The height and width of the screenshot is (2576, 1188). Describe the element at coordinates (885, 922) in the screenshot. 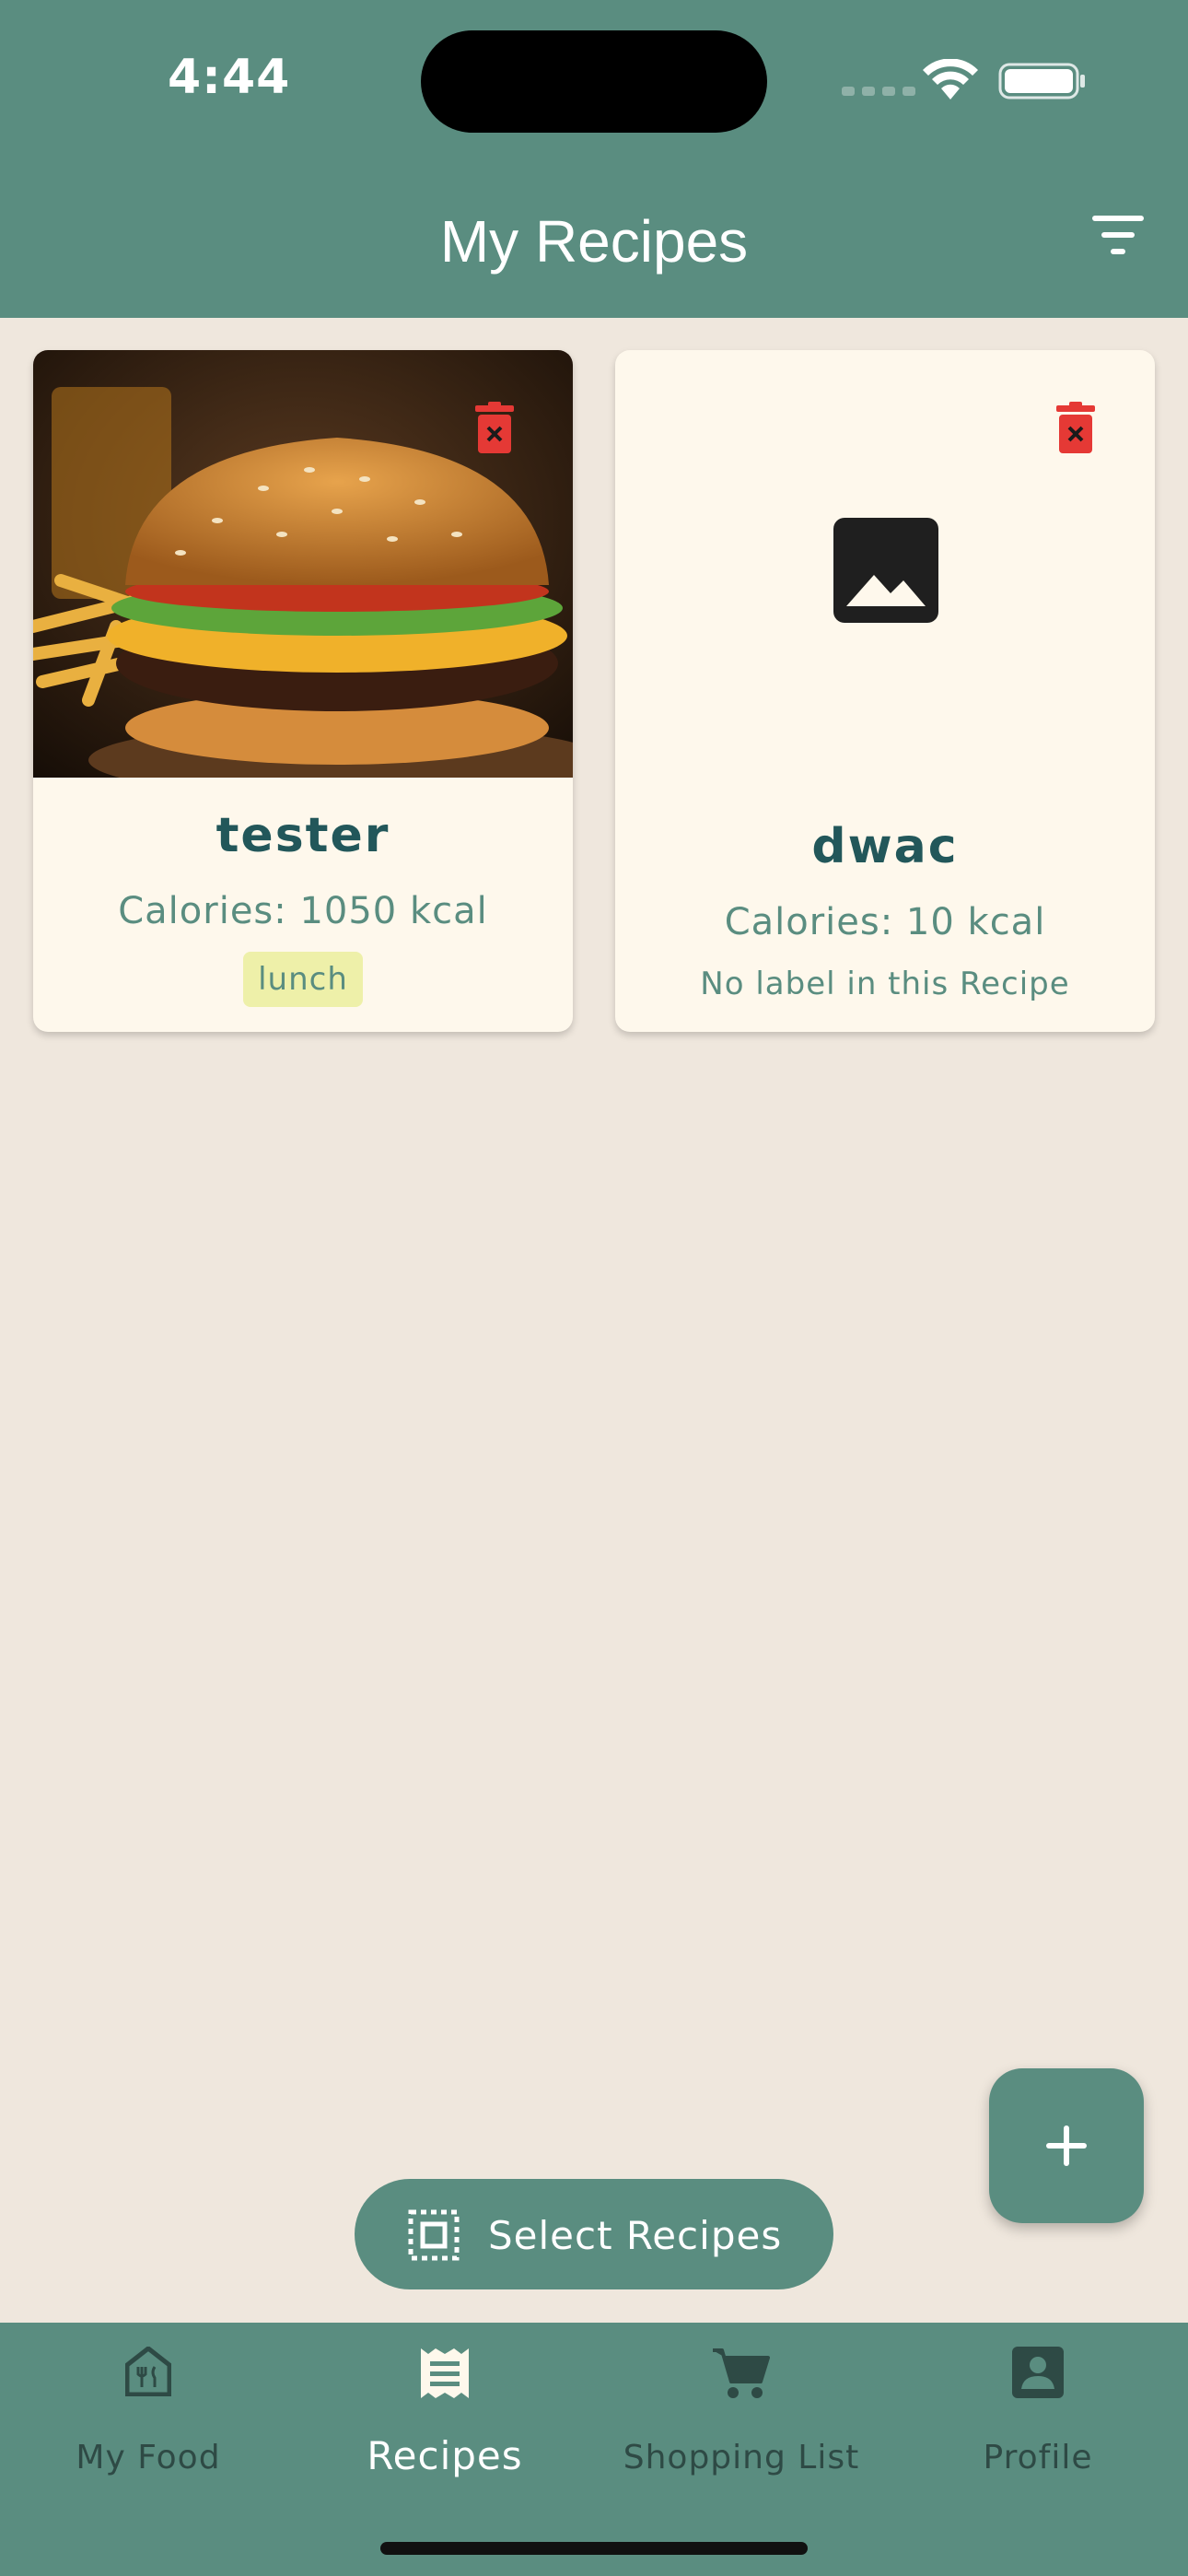

I see `recipe-calories: Calories: 10 kcal` at that location.